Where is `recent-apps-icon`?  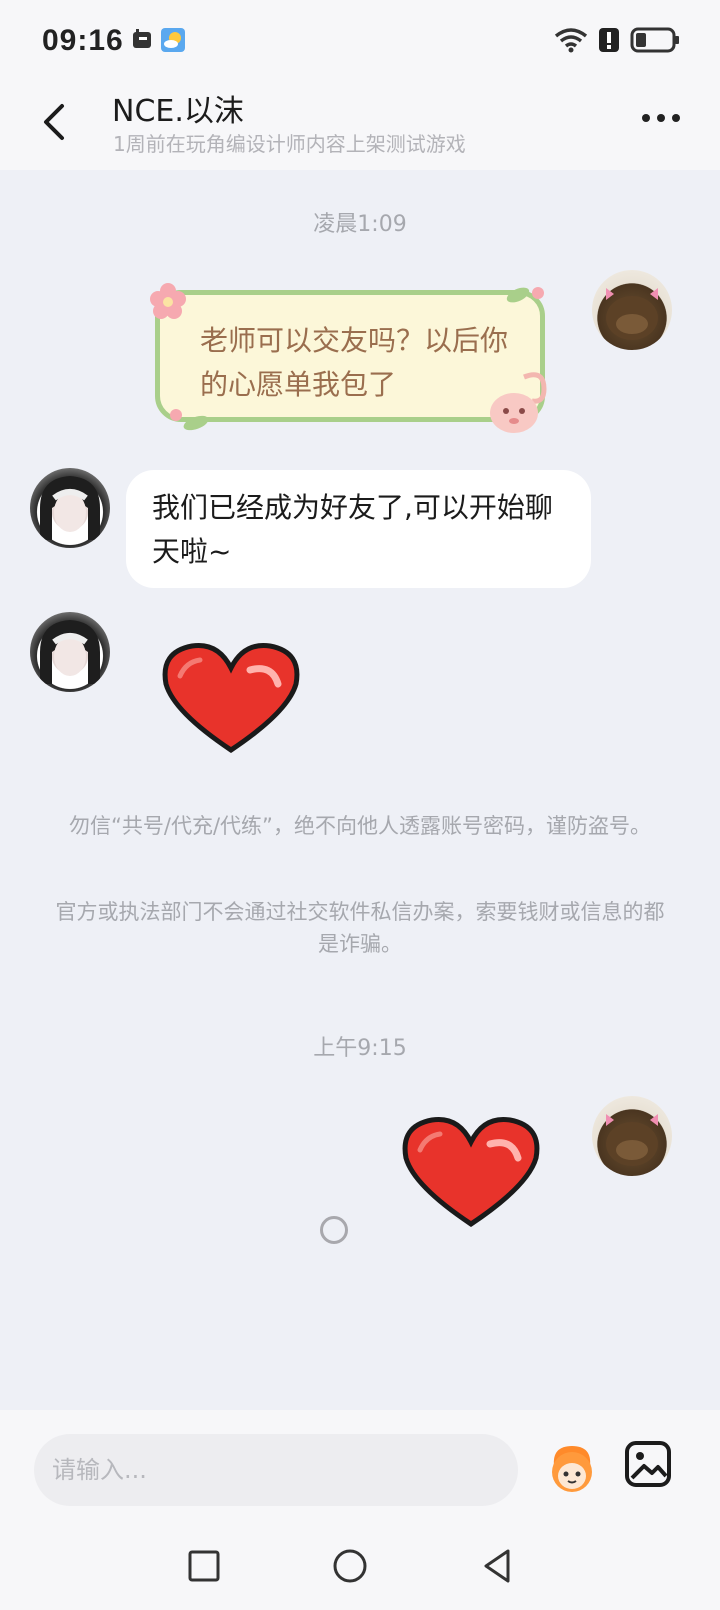 recent-apps-icon is located at coordinates (204, 1566).